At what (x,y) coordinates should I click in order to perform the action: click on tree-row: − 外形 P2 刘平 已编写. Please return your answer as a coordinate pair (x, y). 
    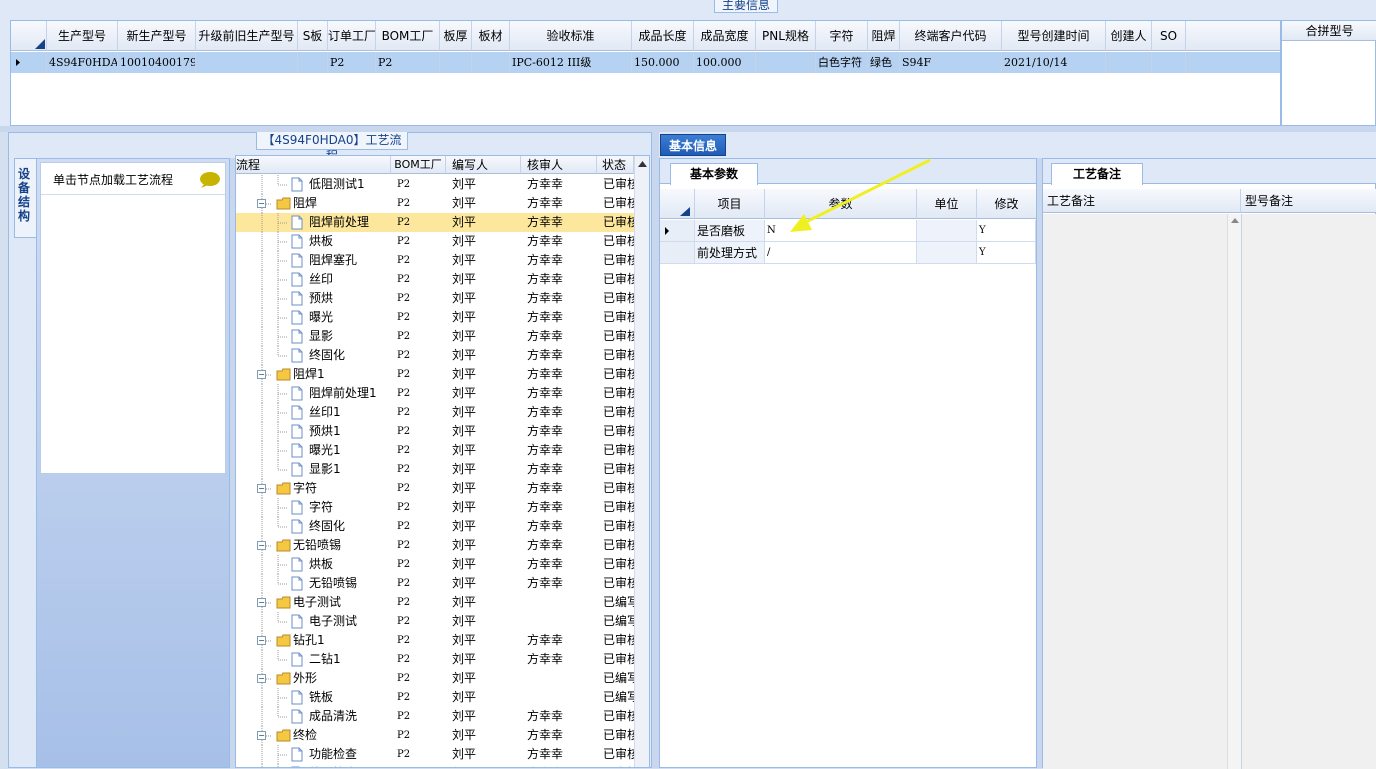
    Looking at the image, I should click on (435, 678).